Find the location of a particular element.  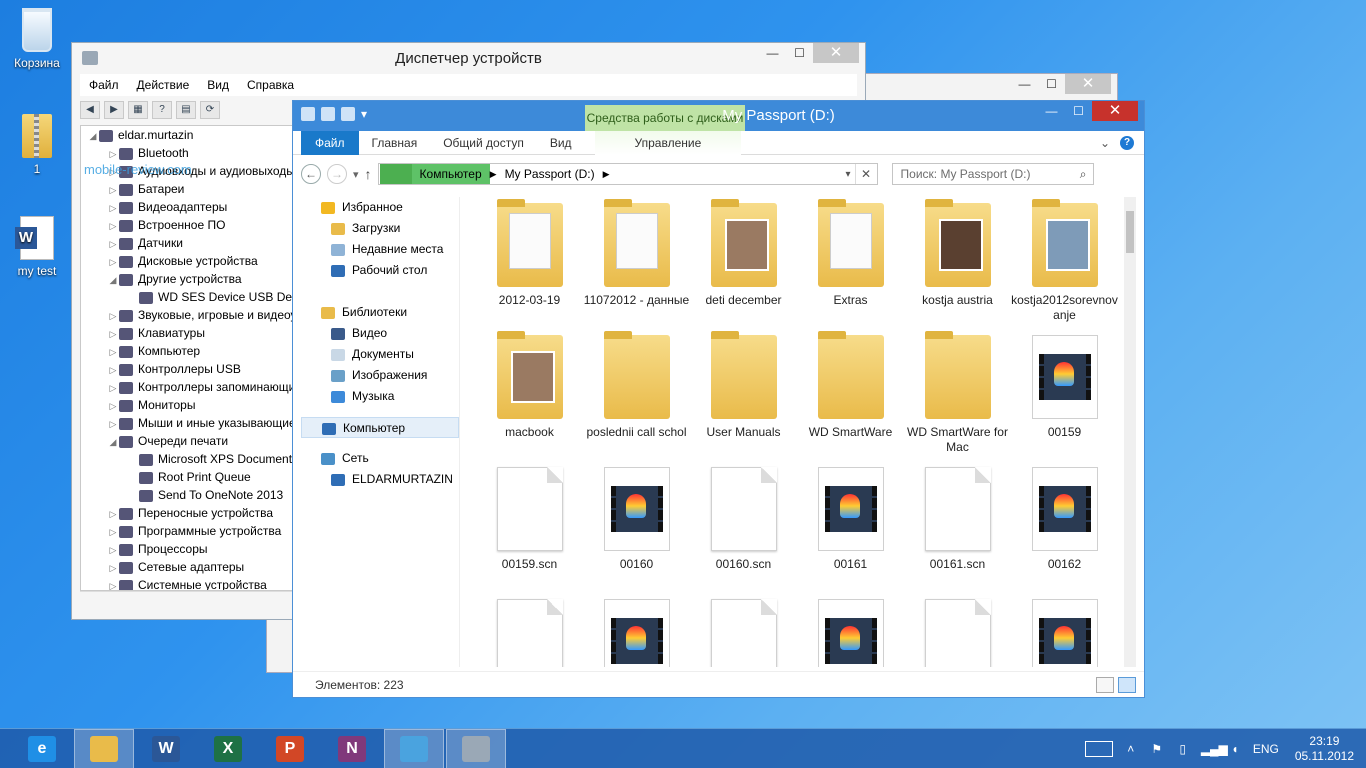

scrollbar-thumb is located at coordinates (1130, 232).